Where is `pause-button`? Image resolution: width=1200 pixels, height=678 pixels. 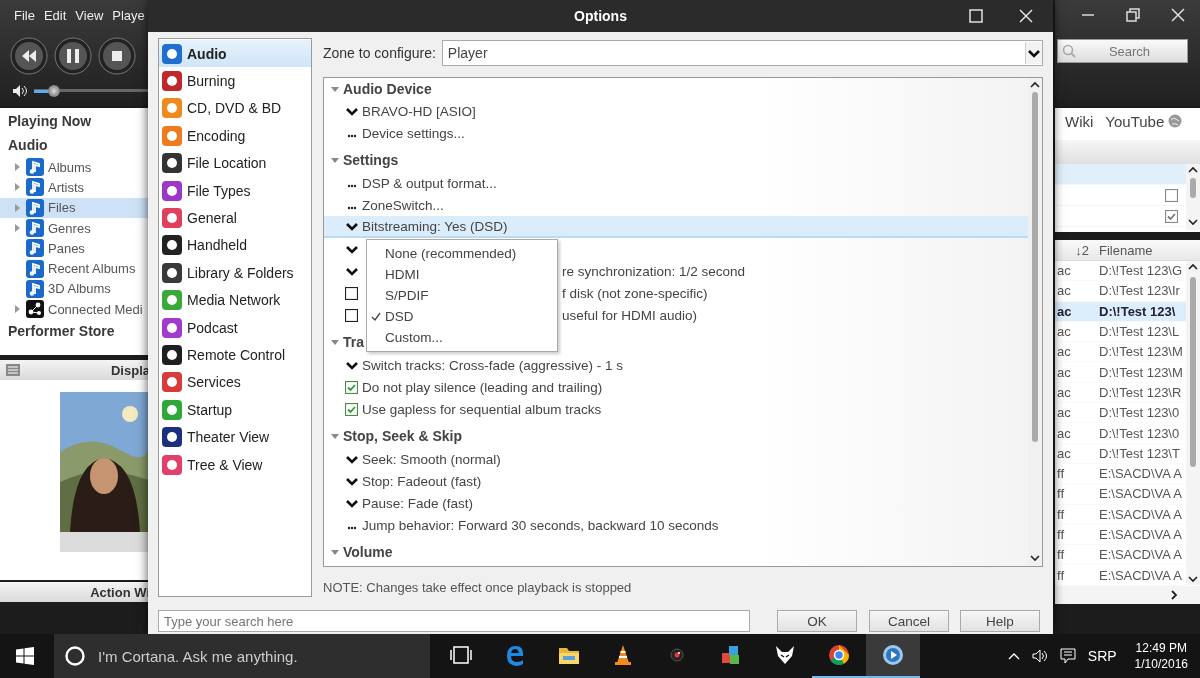 pause-button is located at coordinates (73, 56).